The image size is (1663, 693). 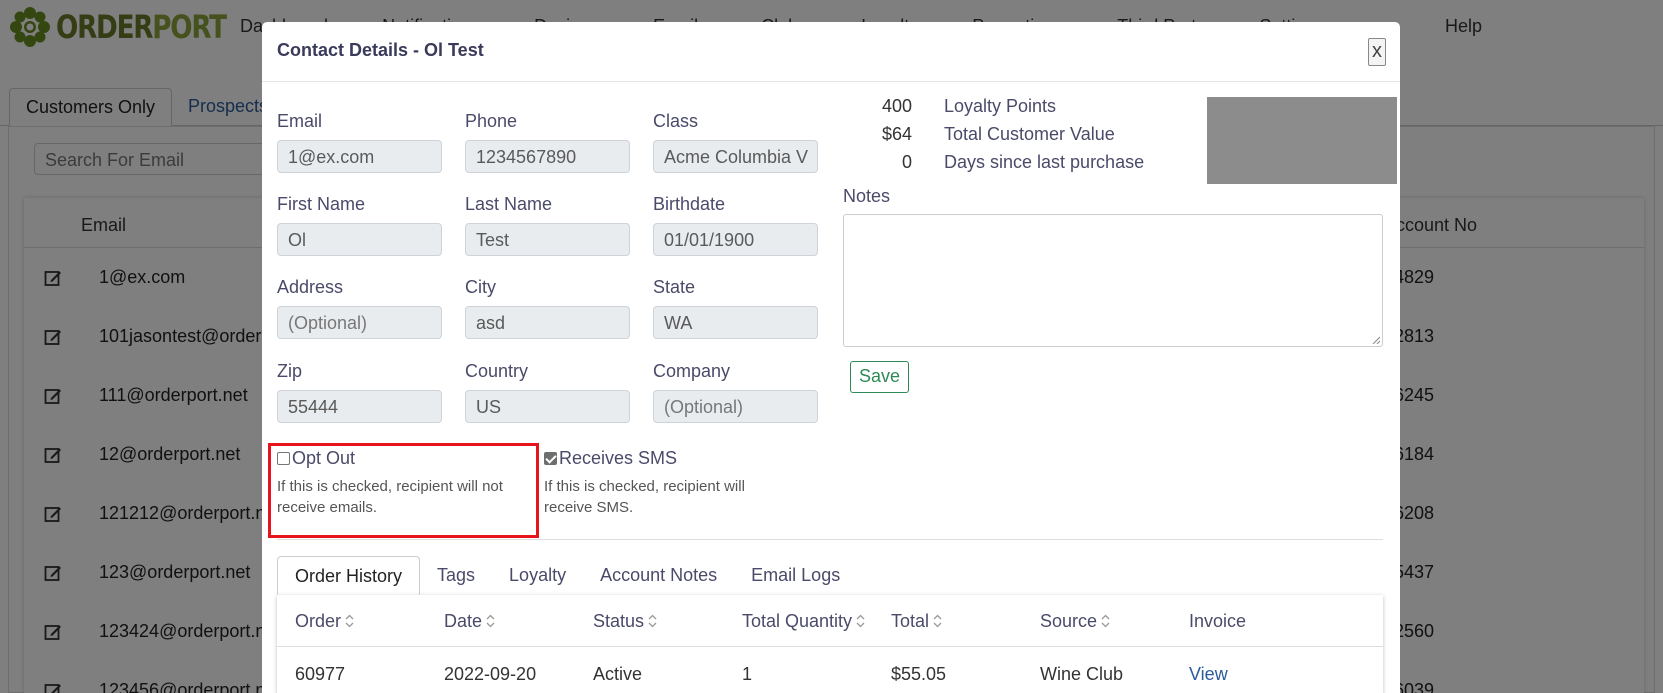 I want to click on order-date-cell: 2022-09-20, so click(x=490, y=674).